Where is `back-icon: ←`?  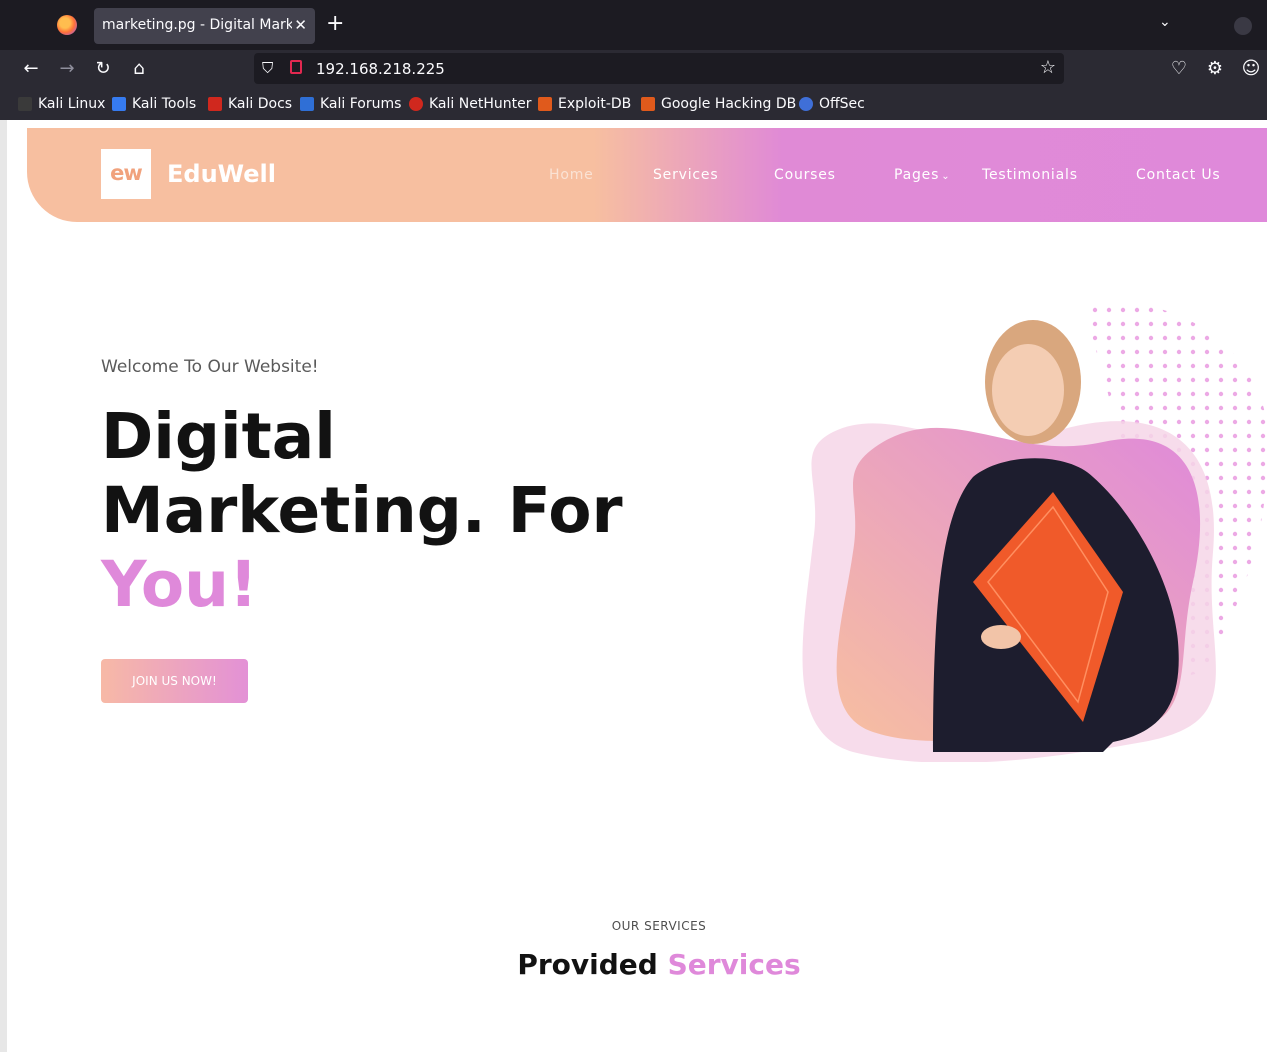
back-icon: ← is located at coordinates (31, 69).